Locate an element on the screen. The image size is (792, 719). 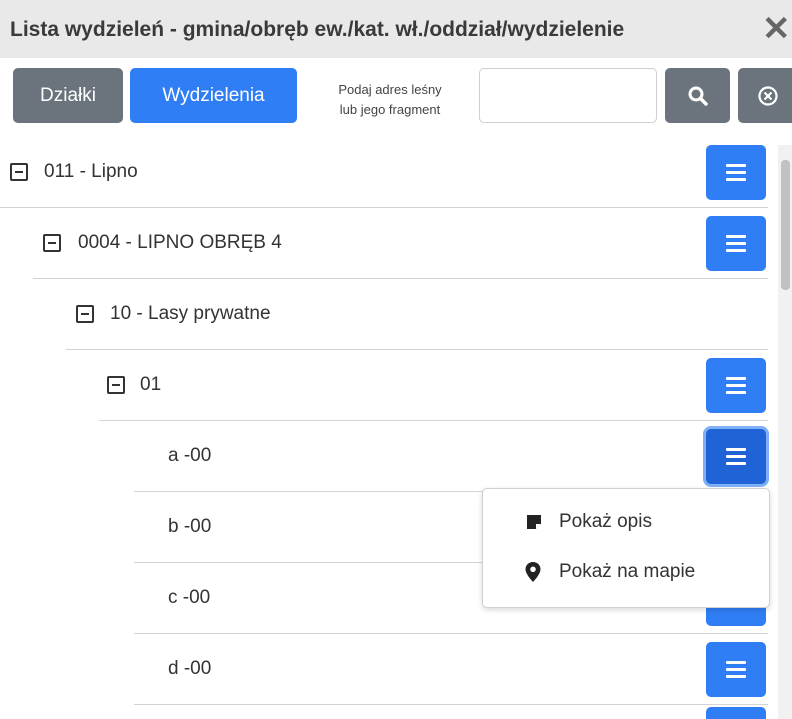
scrollbar-thumb is located at coordinates (785, 225).